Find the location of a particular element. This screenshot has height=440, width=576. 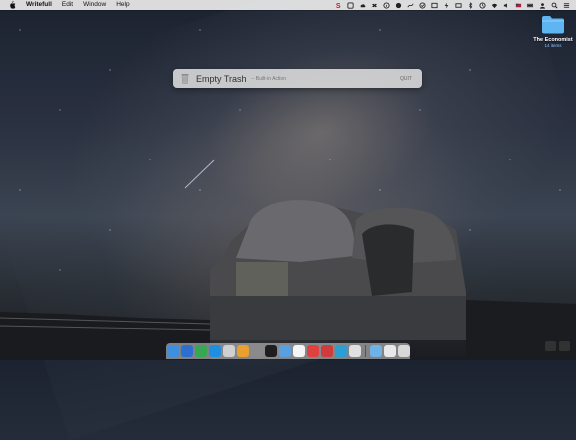

dock-separator is located at coordinates (365, 351).